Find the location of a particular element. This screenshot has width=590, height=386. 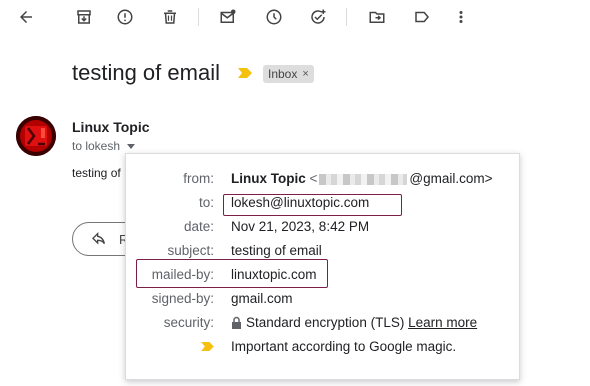

detail-row-from: from: Linux Topic < @gmail.com> is located at coordinates (321, 181).